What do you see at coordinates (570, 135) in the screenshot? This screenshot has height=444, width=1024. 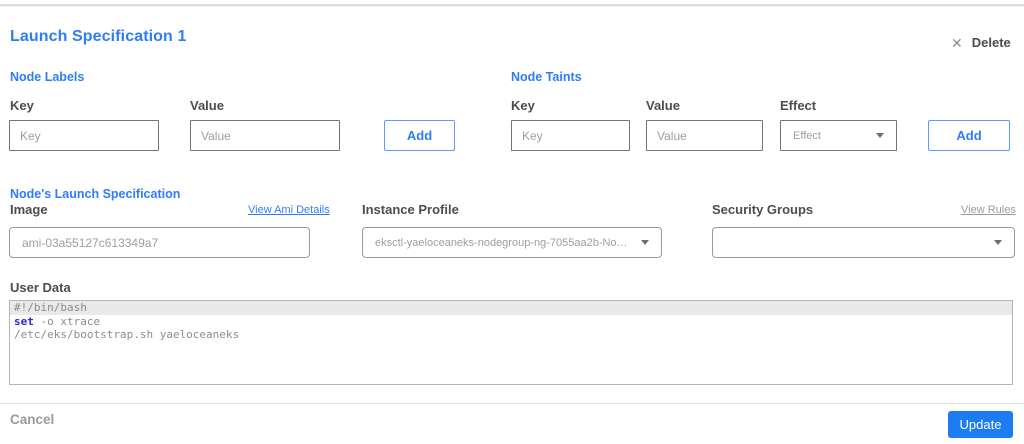 I see `node-taints-key-input` at bounding box center [570, 135].